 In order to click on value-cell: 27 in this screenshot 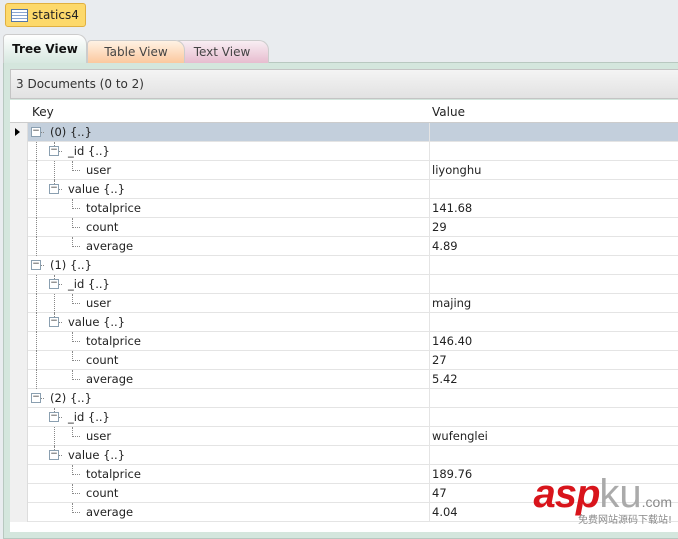, I will do `click(554, 360)`.